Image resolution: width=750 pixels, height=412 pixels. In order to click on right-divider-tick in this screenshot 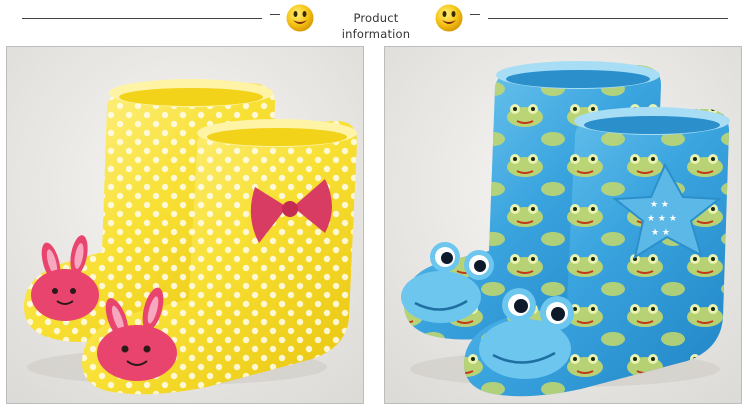, I will do `click(475, 14)`.